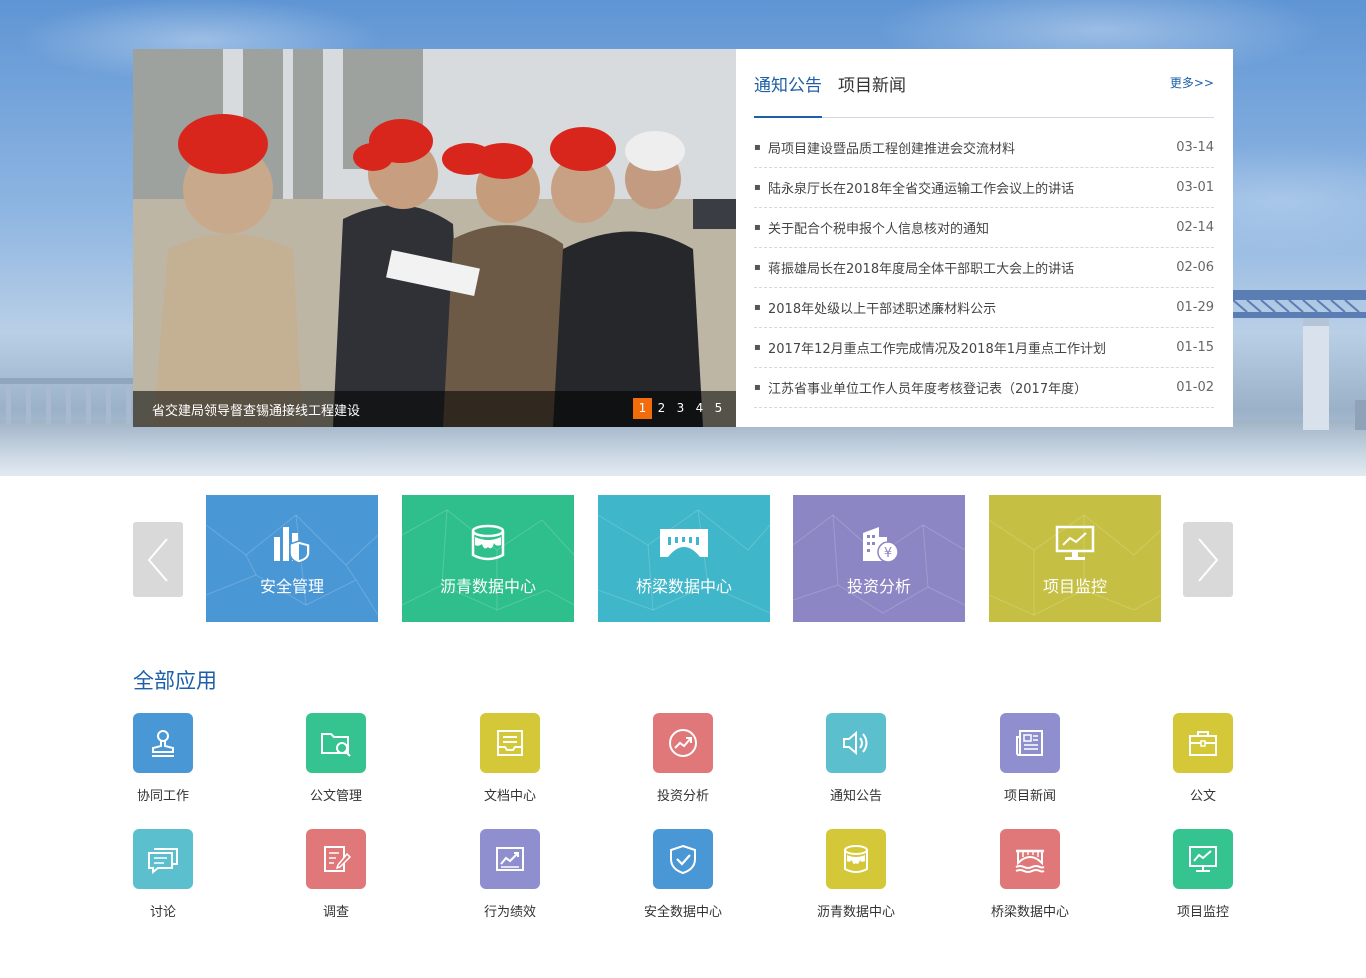 The width and height of the screenshot is (1366, 978). What do you see at coordinates (335, 796) in the screenshot?
I see `app-label: 公文管理` at bounding box center [335, 796].